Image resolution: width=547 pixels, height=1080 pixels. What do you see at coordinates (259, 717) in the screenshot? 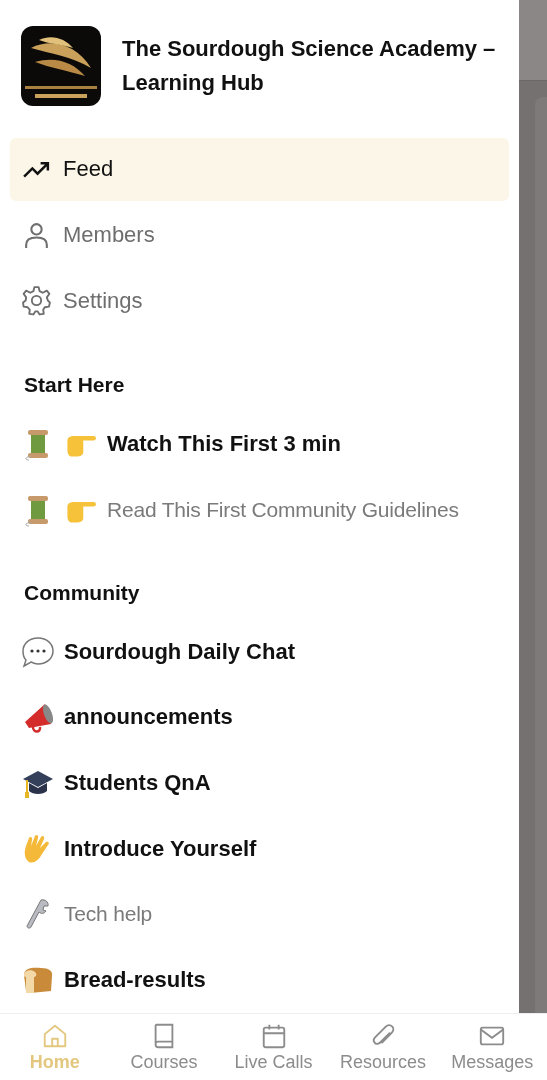
I see `channel-item: announcements` at bounding box center [259, 717].